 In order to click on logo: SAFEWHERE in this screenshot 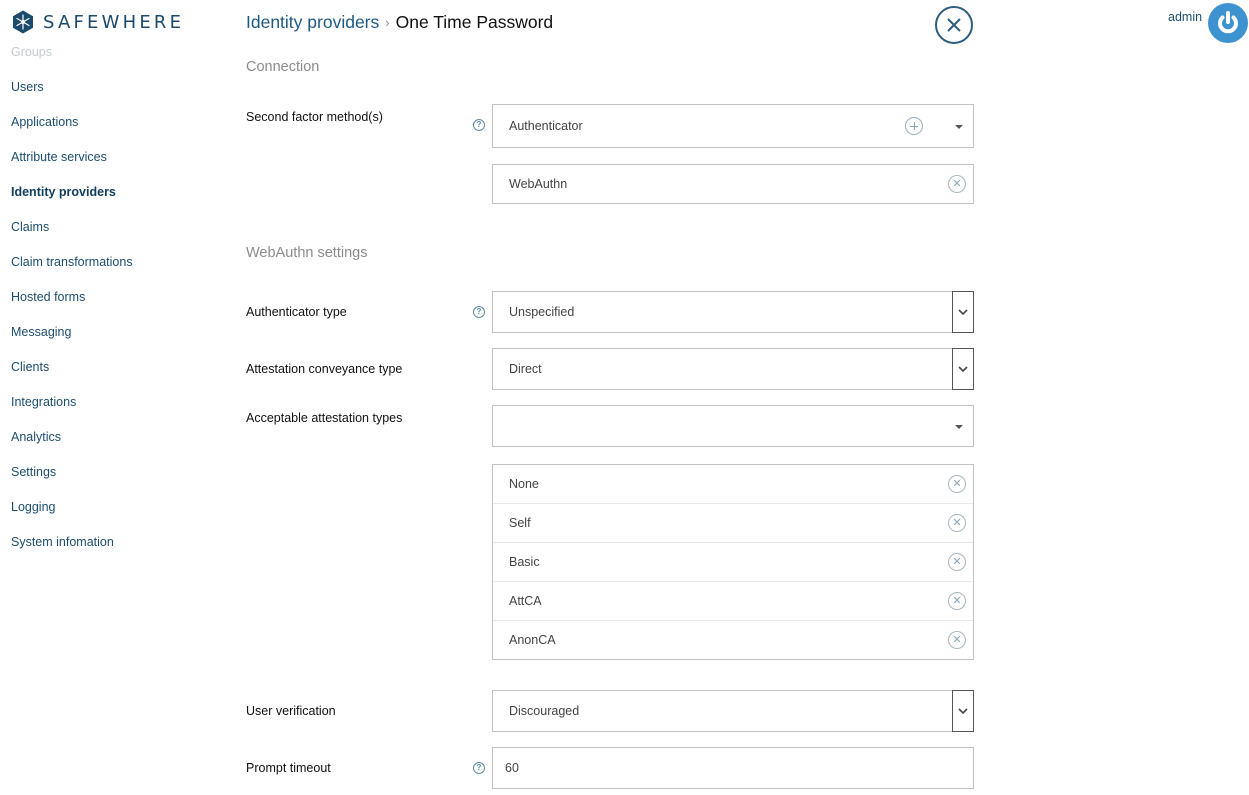, I will do `click(97, 22)`.